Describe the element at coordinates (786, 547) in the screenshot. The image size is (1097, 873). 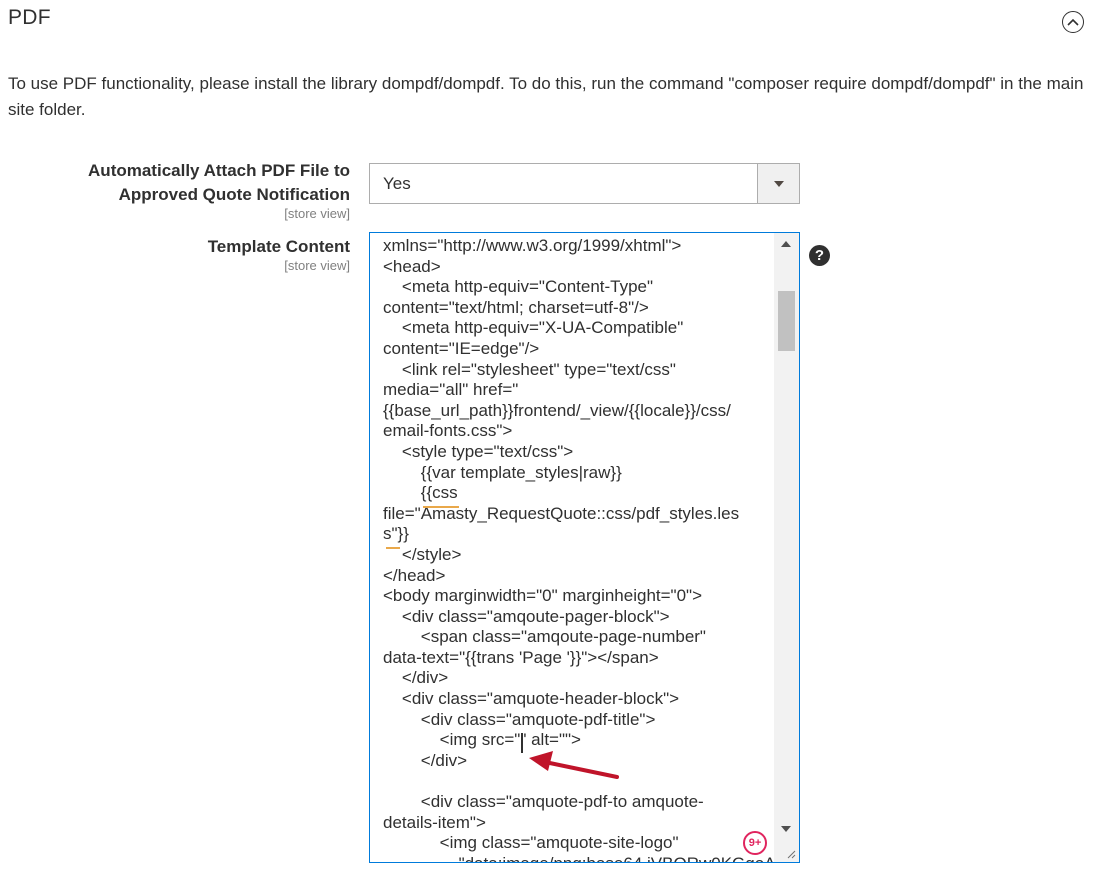
I see `textarea-scrollbar` at that location.